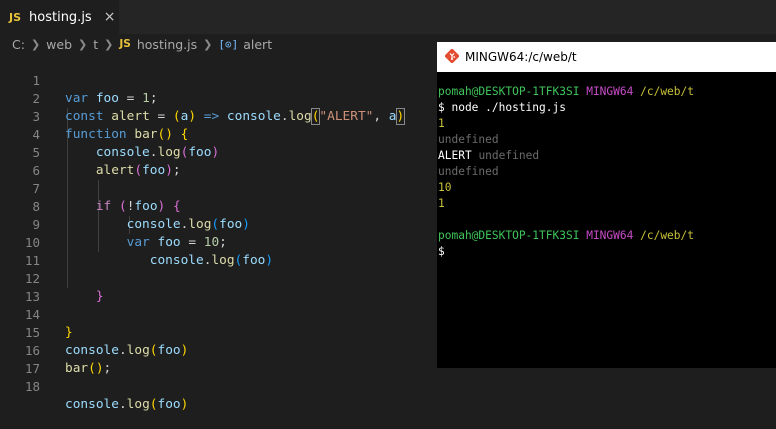 Image resolution: width=776 pixels, height=429 pixels. Describe the element at coordinates (136, 44) in the screenshot. I see `breadcrumb: C: ❯ web ❯ t ❯ JS hosting.js ❯ [⊙] alert` at that location.